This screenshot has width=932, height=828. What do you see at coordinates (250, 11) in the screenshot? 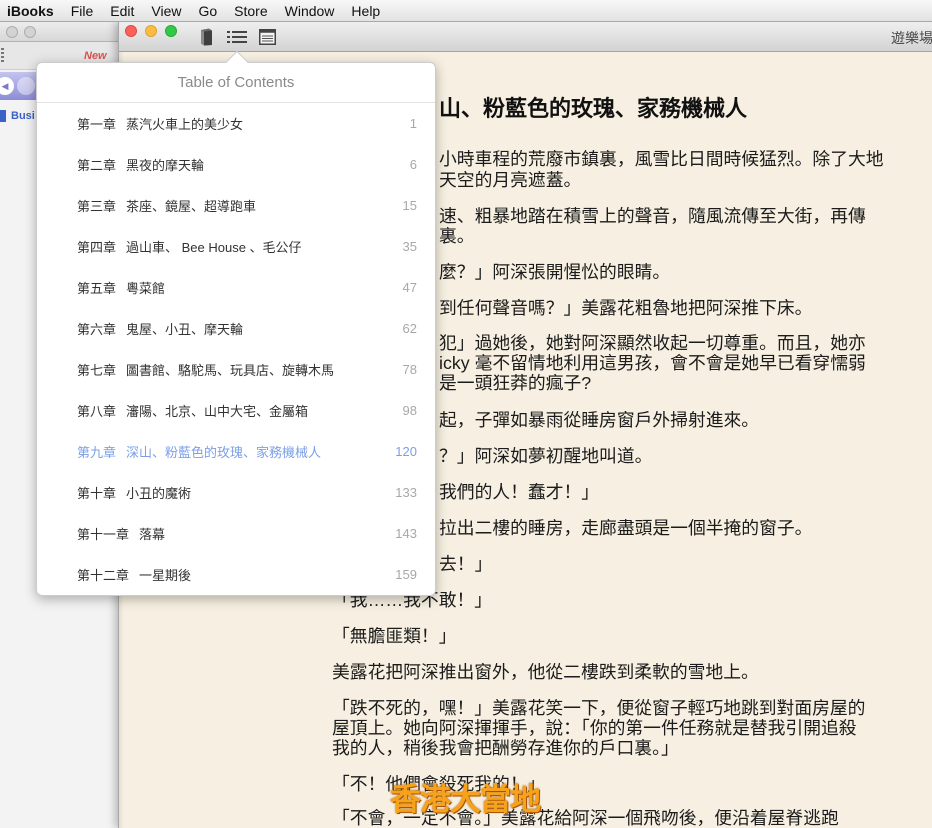
I see `menu-store: Store` at bounding box center [250, 11].